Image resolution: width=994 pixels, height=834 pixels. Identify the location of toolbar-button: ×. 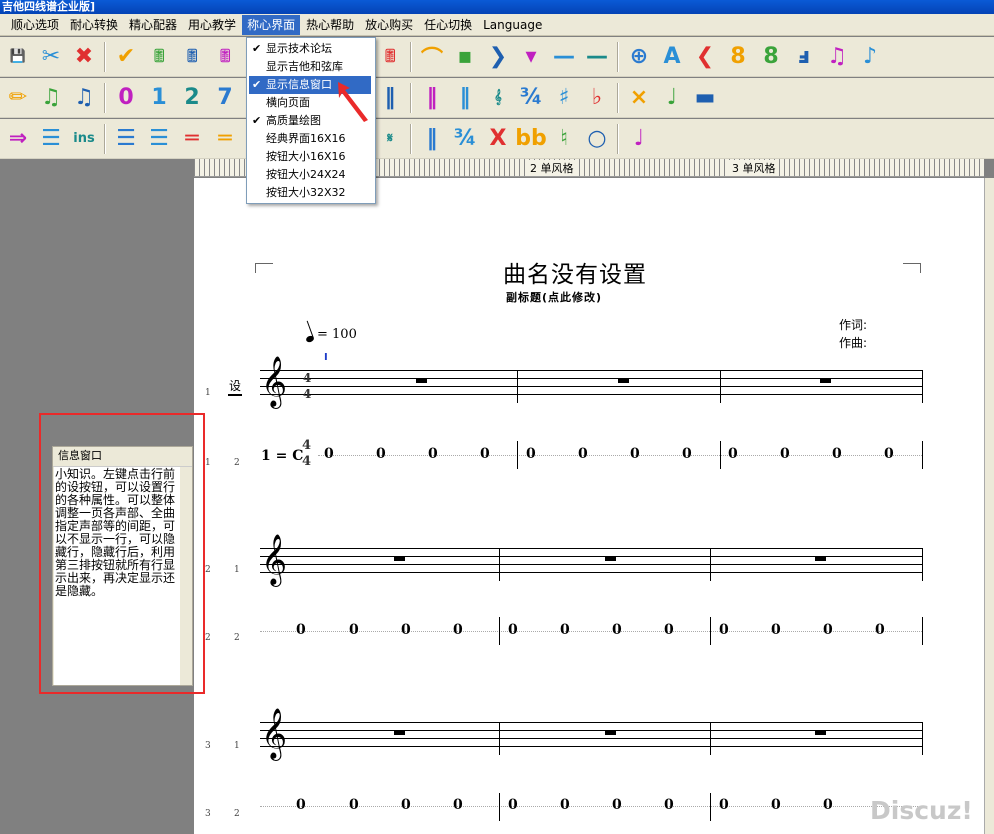
(639, 98).